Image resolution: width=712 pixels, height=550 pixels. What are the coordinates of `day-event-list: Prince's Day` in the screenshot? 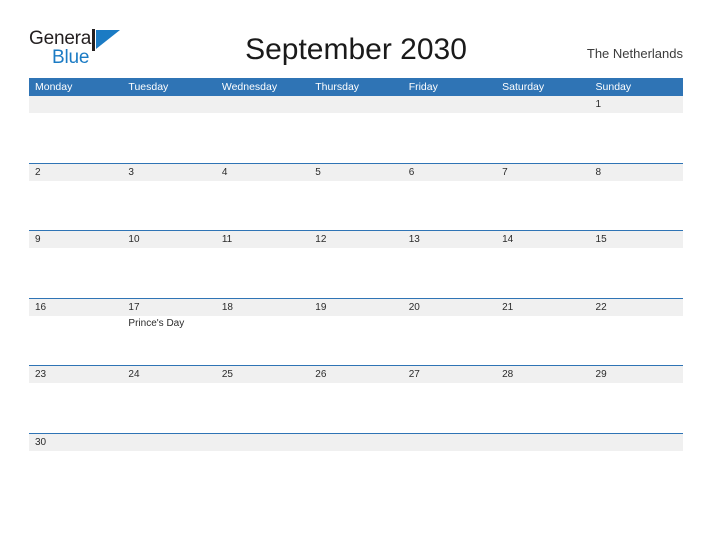 It's located at (169, 323).